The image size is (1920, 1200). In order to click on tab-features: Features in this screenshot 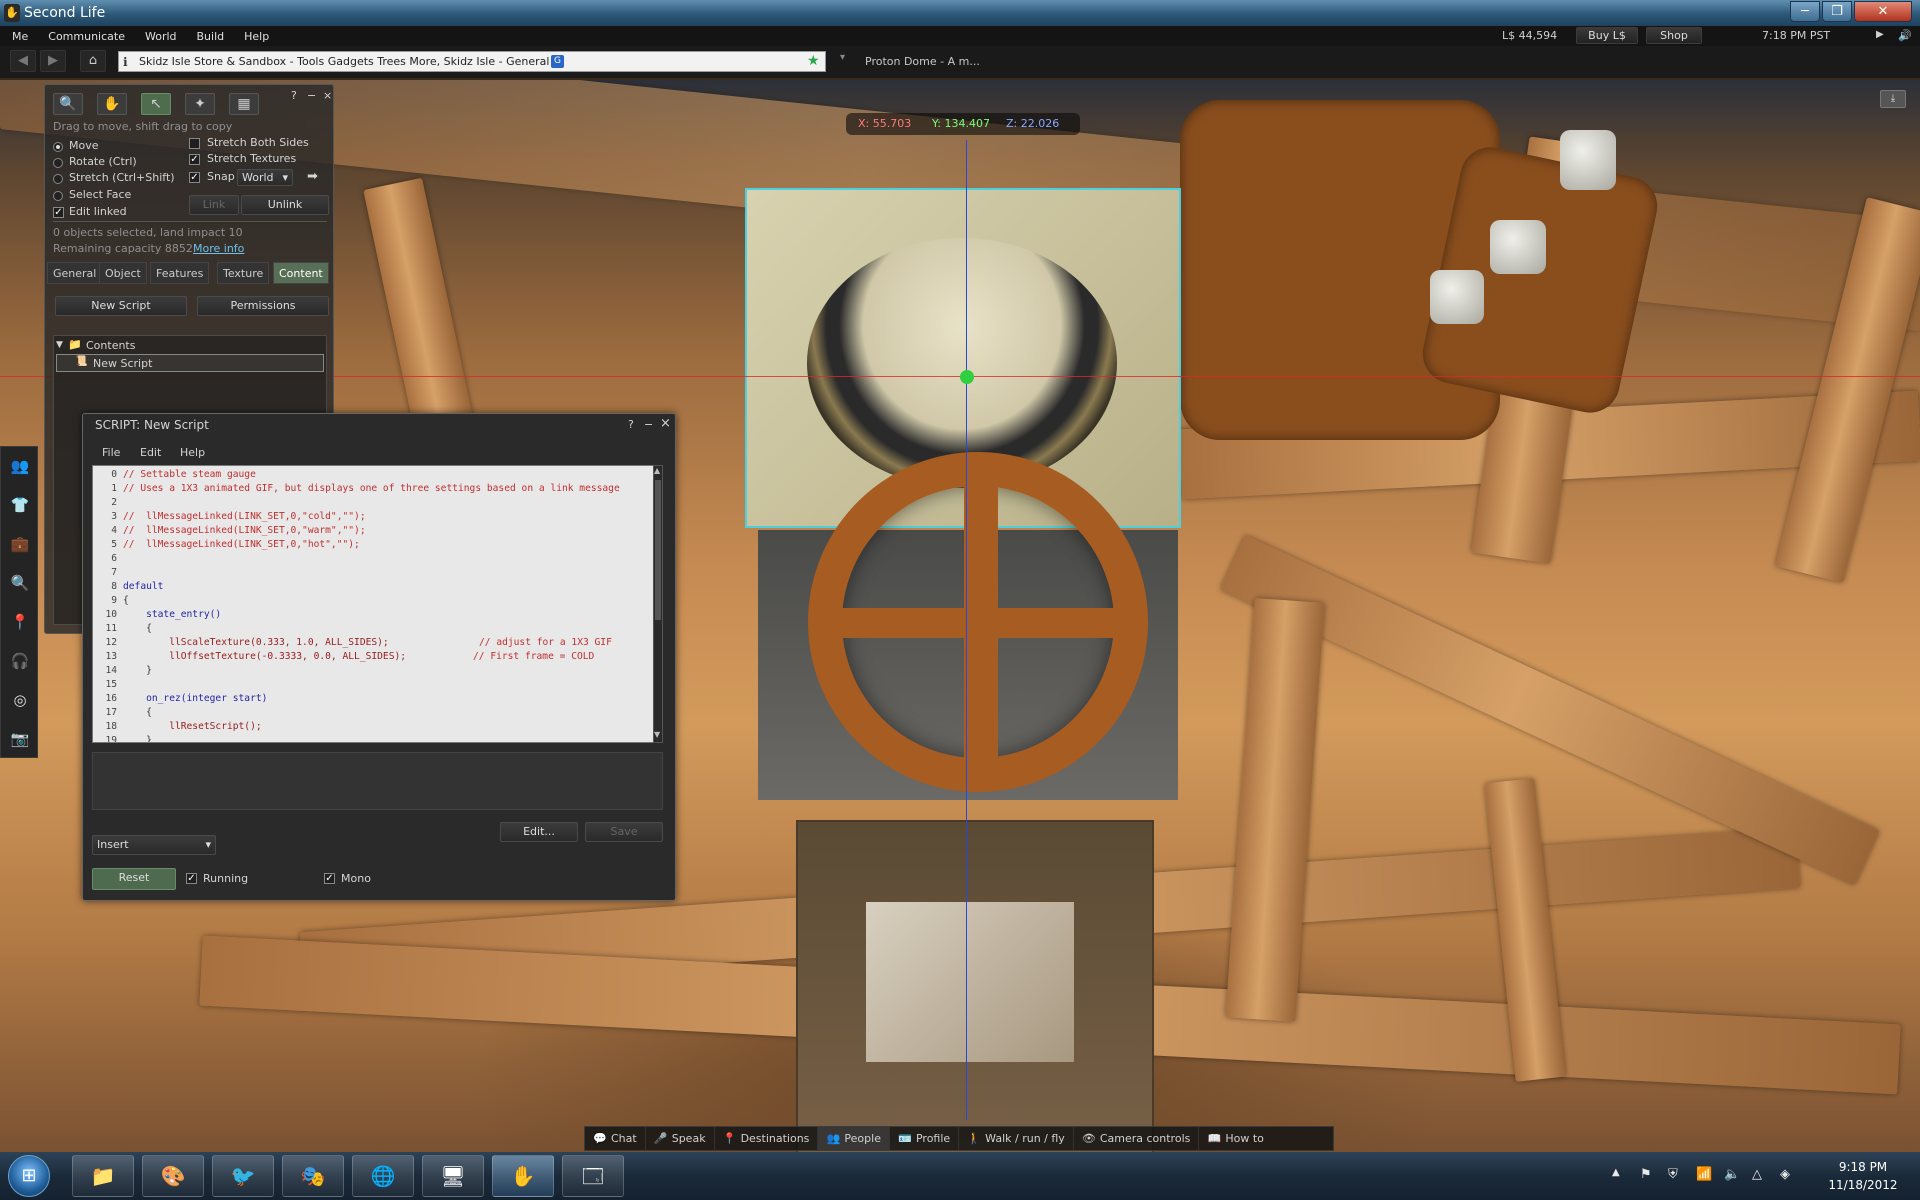, I will do `click(180, 273)`.